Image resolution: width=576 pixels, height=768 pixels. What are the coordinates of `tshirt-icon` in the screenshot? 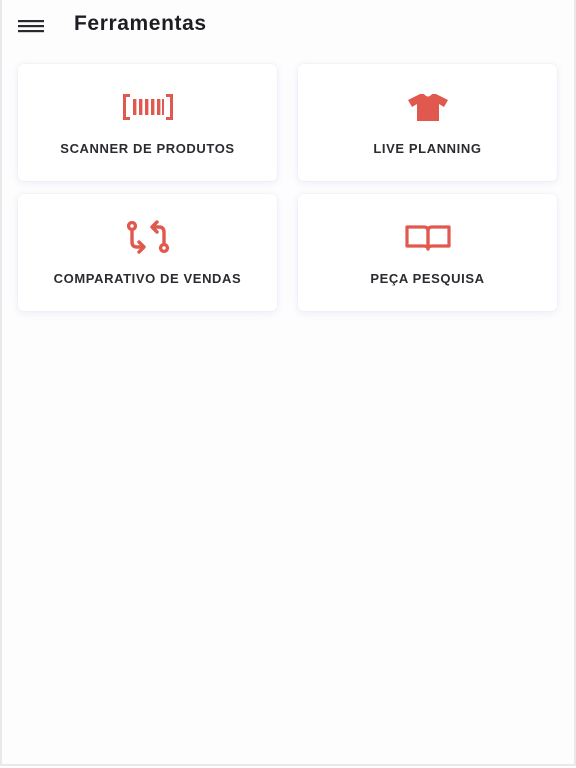 It's located at (427, 107).